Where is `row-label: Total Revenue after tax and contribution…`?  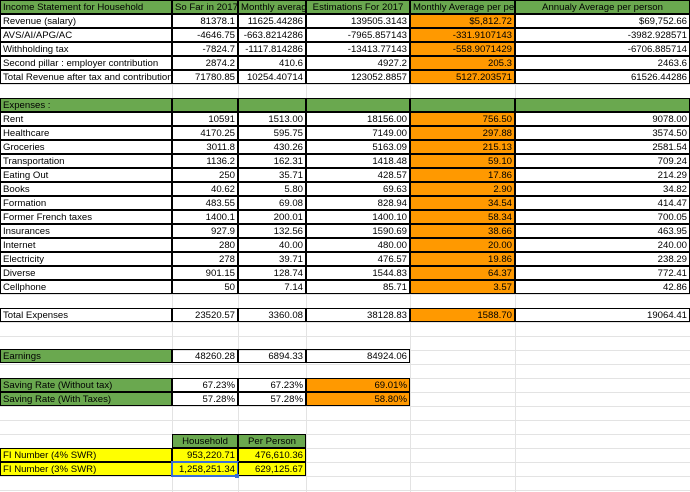 row-label: Total Revenue after tax and contribution… is located at coordinates (86, 77).